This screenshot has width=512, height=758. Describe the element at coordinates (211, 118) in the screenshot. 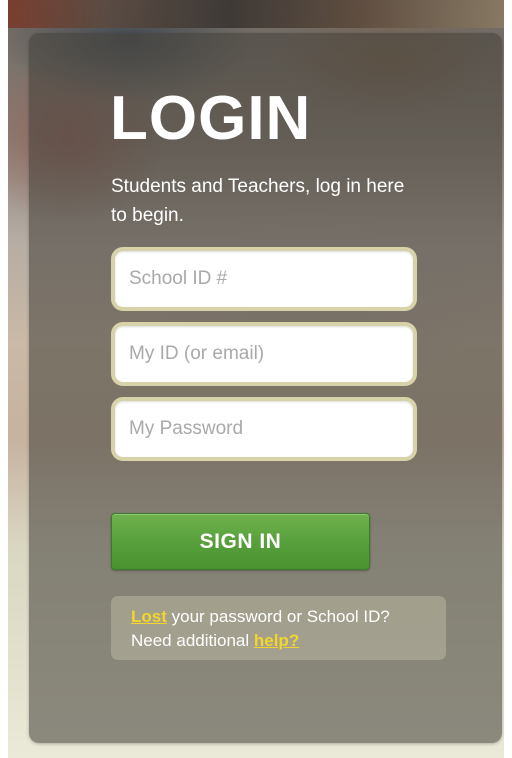

I see `page-title: LOGIN` at that location.